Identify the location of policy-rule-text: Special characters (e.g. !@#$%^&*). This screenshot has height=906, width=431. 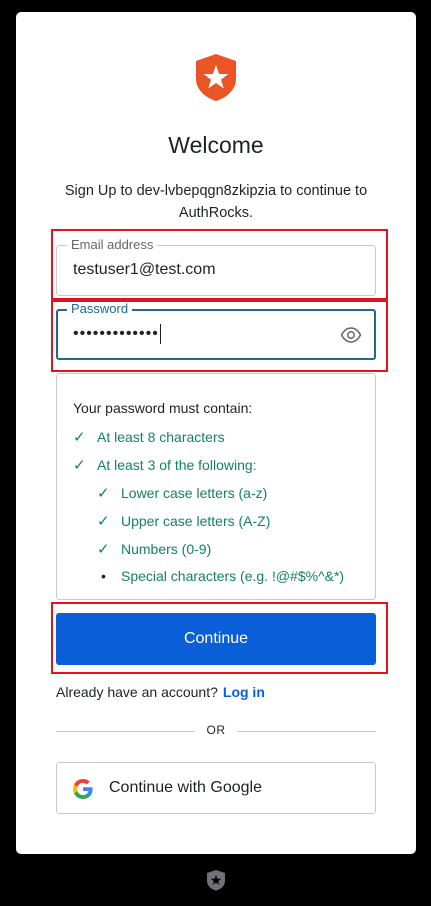
(233, 576).